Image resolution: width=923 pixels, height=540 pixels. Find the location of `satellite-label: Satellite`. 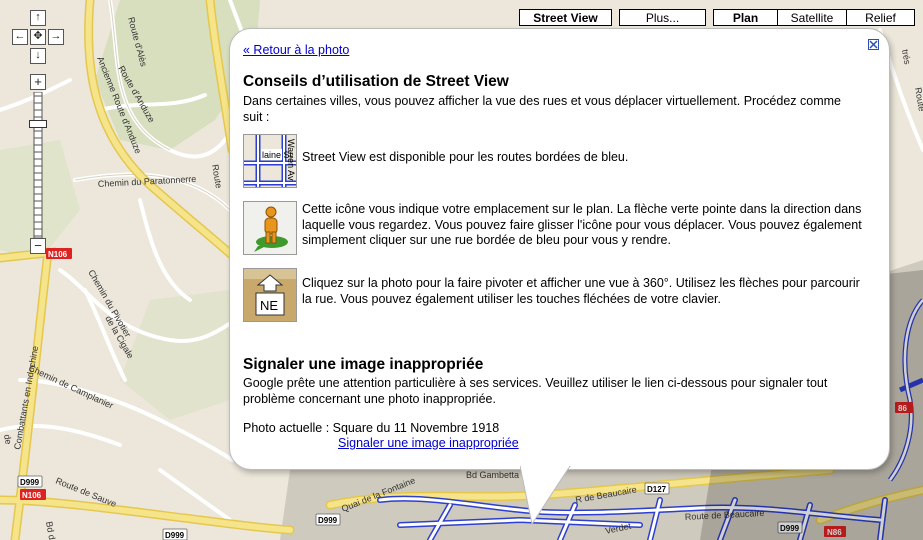

satellite-label: Satellite is located at coordinates (812, 18).